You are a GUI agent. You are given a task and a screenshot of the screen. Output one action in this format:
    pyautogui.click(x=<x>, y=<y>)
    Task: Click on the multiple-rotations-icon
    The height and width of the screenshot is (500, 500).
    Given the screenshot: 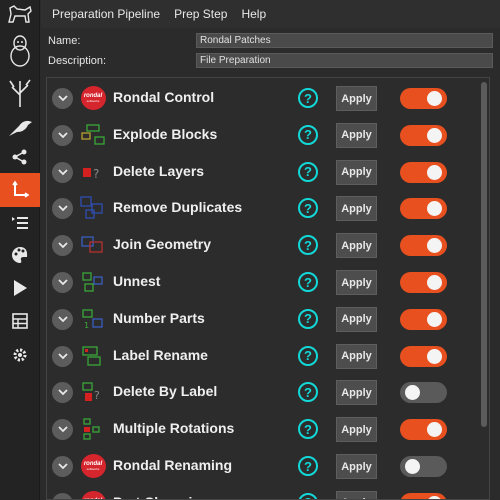 What is the action you would take?
    pyautogui.click(x=93, y=429)
    